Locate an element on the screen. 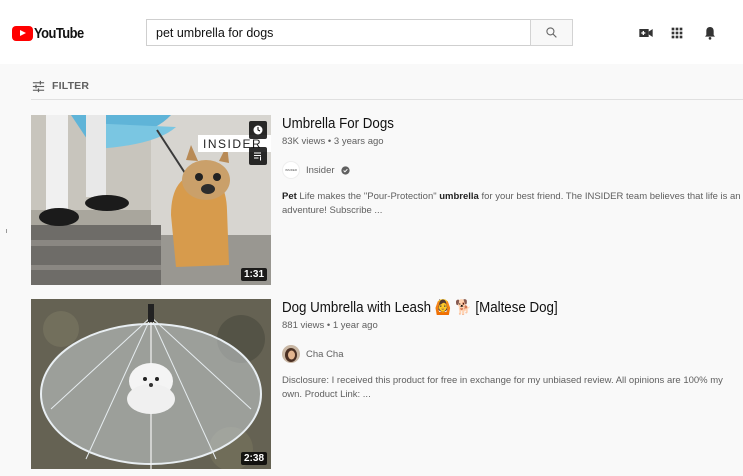 The image size is (743, 476). filter-button: FILTER is located at coordinates (60, 86).